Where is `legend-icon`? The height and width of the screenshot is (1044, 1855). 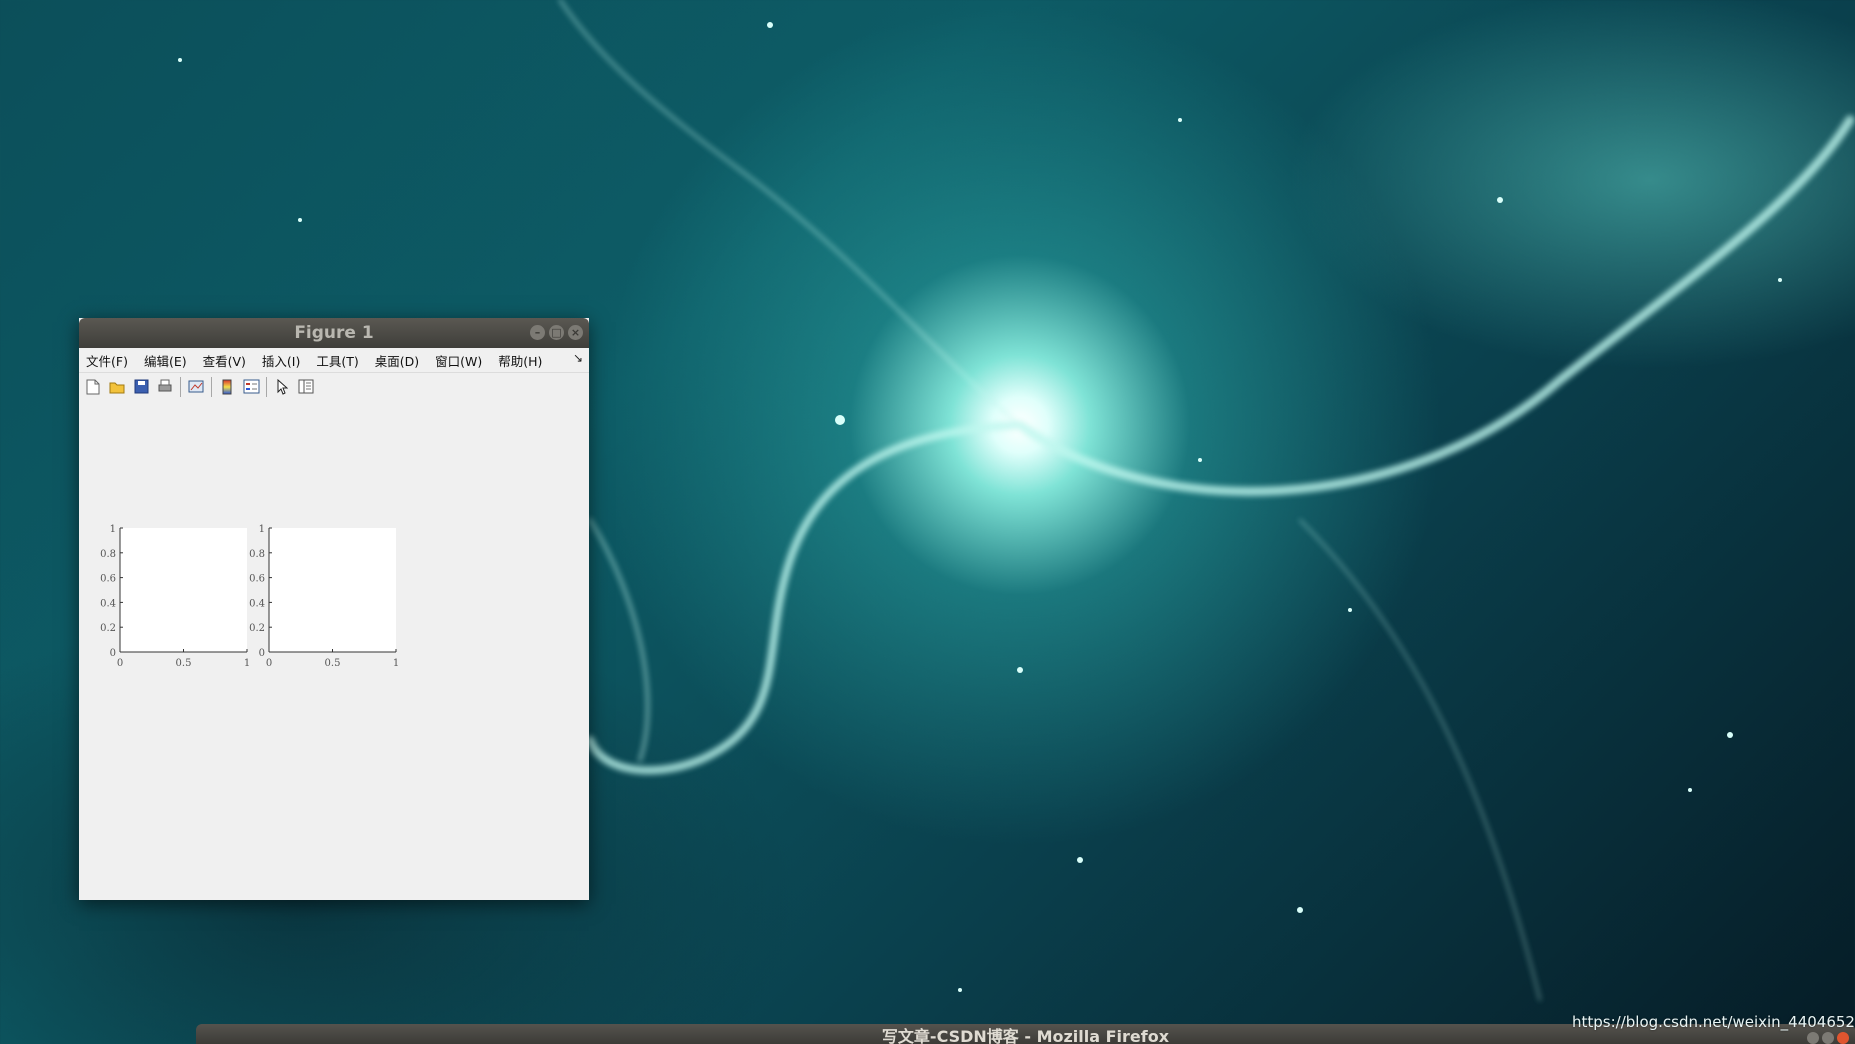 legend-icon is located at coordinates (251, 387).